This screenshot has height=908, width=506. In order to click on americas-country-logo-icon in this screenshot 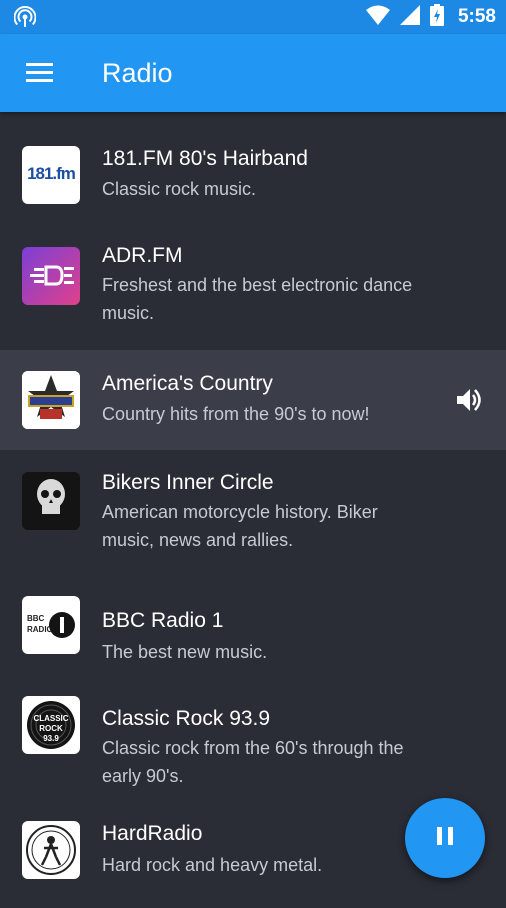, I will do `click(51, 400)`.